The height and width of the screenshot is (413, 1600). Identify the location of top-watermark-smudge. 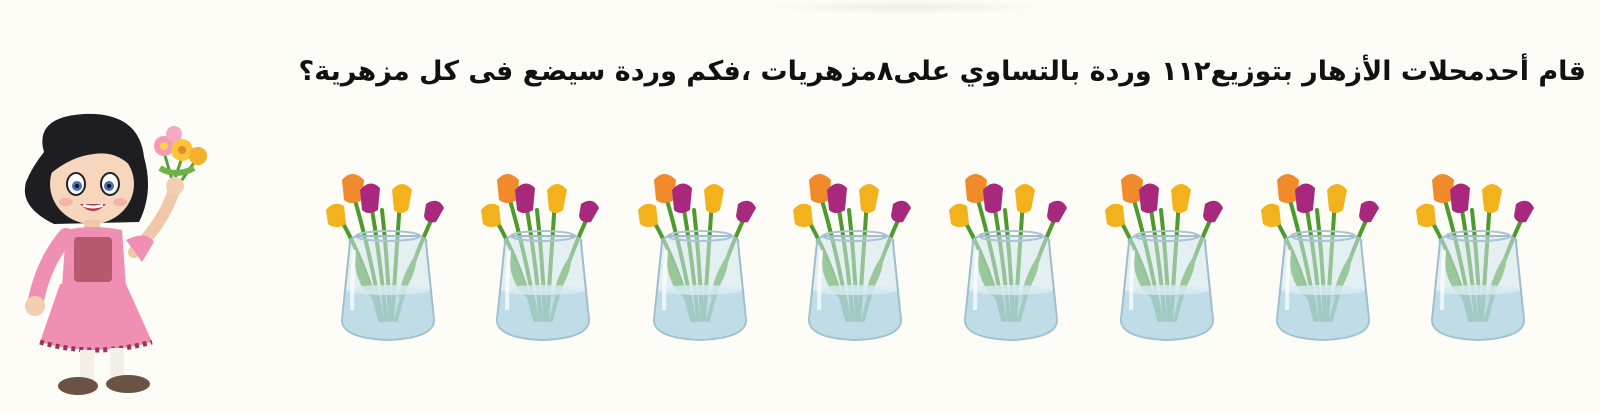
(905, 7).